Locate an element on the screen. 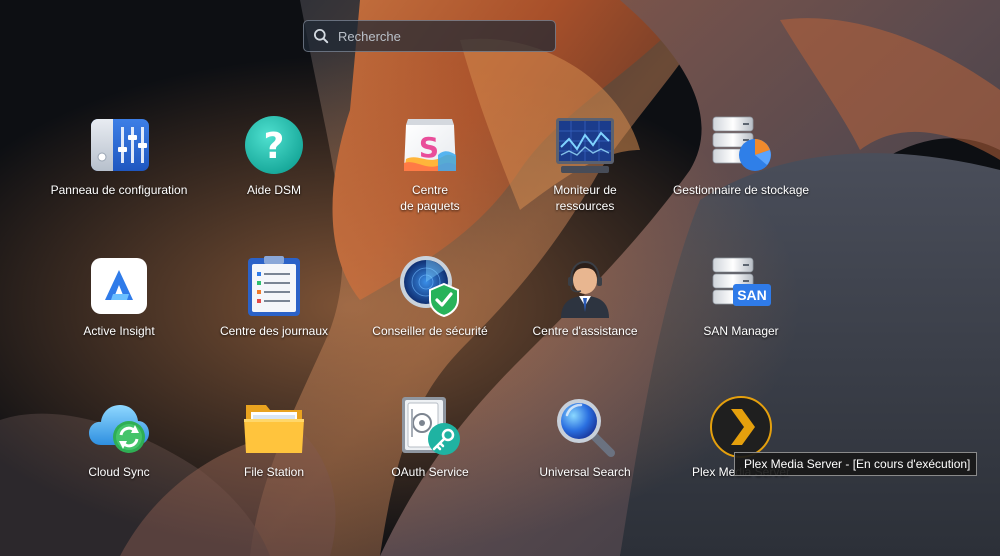 This screenshot has height=556, width=1000. search-input is located at coordinates (443, 36).